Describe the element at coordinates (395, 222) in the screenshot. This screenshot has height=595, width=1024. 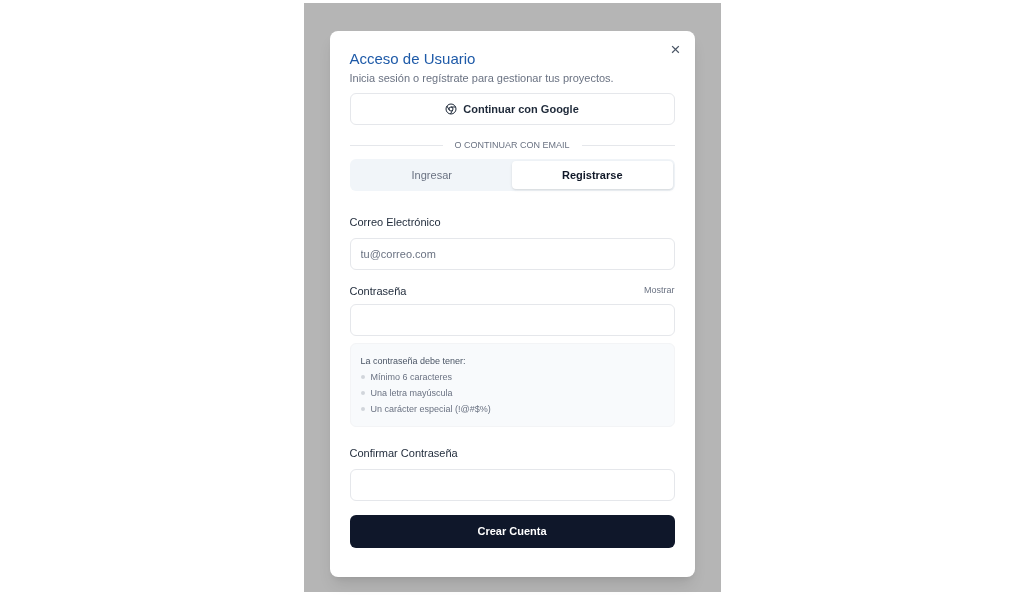
I see `field-label: Correo Electrónico` at that location.